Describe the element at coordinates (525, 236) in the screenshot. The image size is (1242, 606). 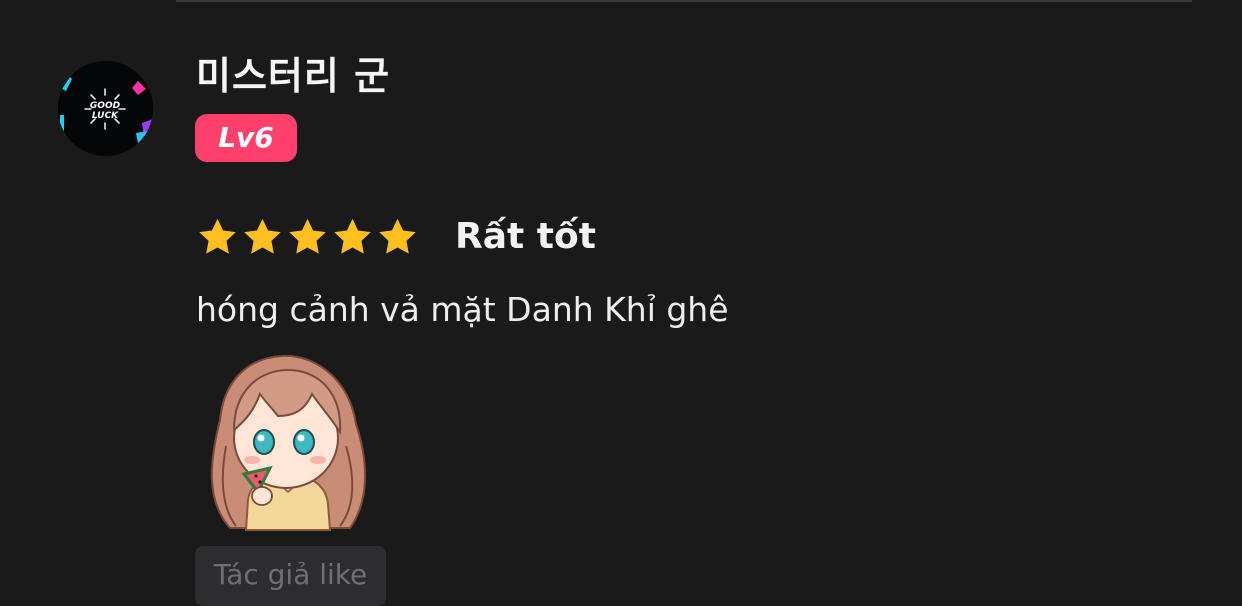
I see `rating-label: Rất tốt` at that location.